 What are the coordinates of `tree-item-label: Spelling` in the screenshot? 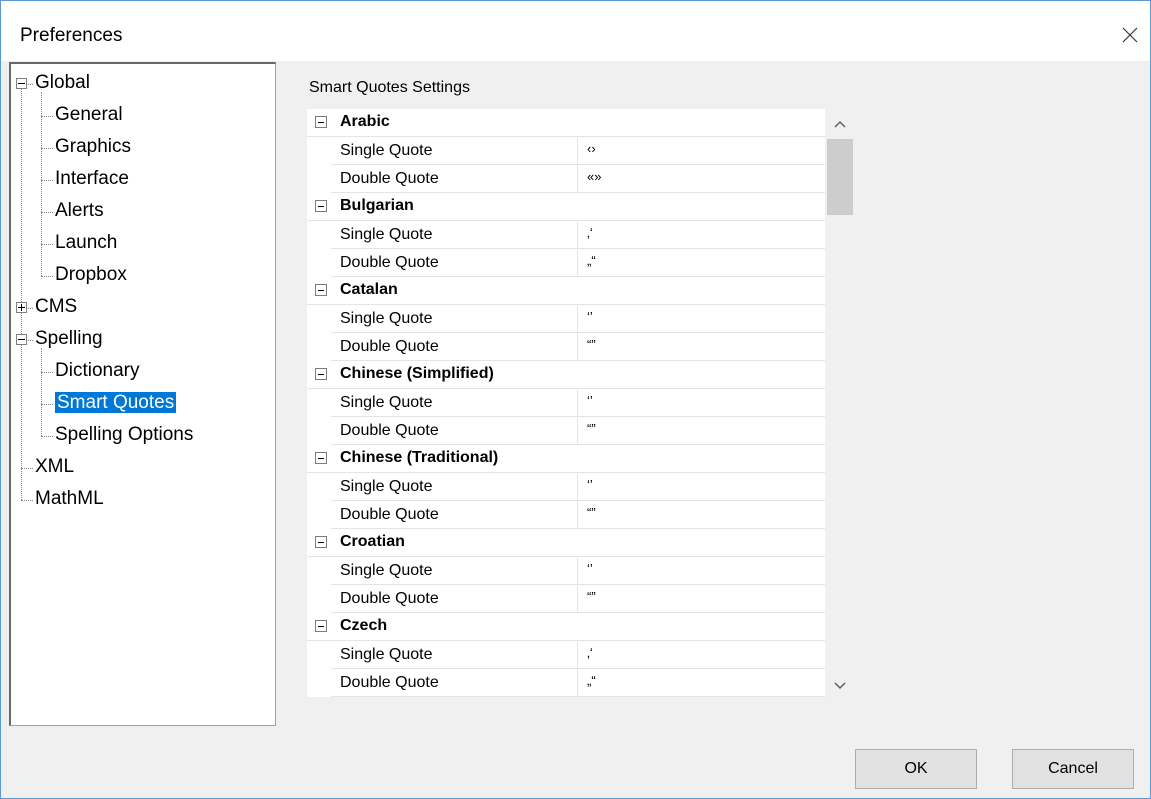 It's located at (69, 338).